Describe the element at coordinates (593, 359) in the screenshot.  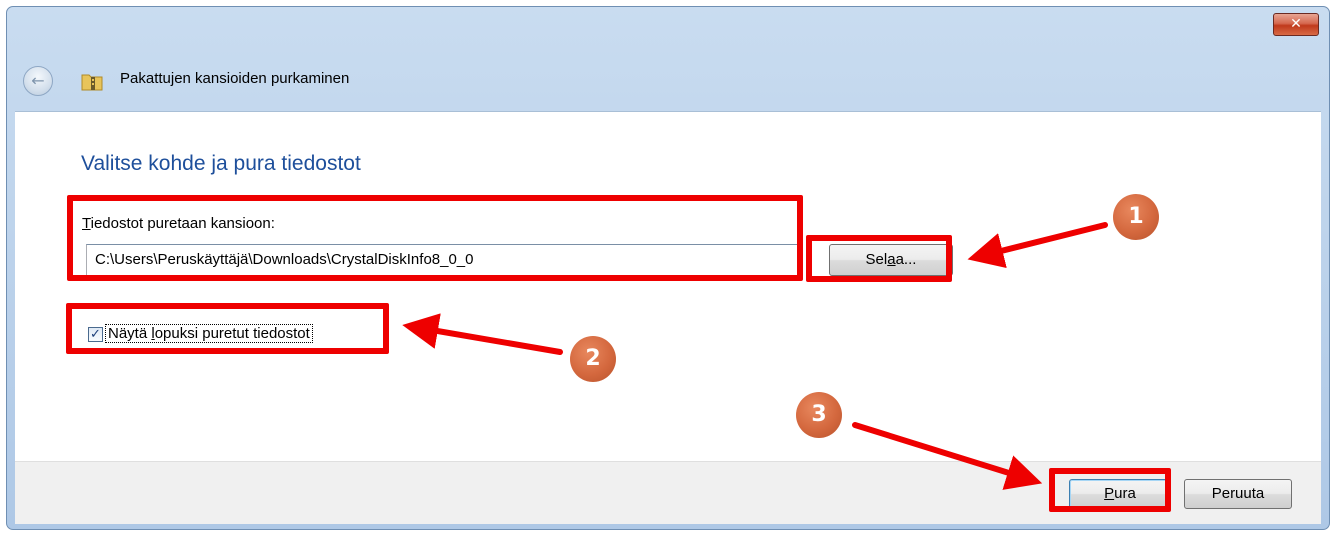
I see `step-marker-2: 2` at that location.